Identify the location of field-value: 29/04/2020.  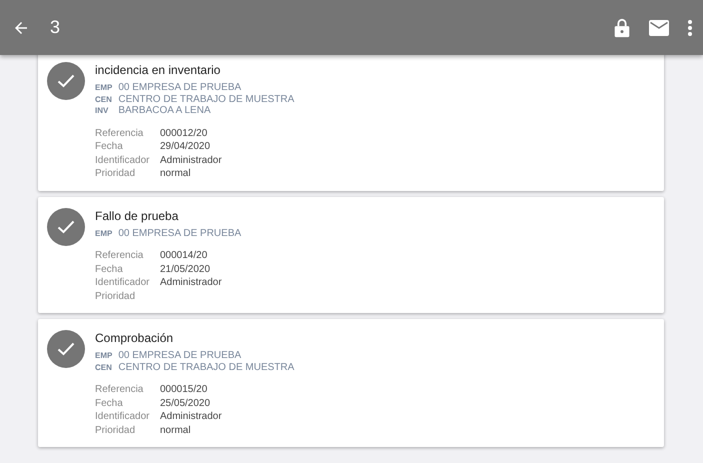
(186, 147).